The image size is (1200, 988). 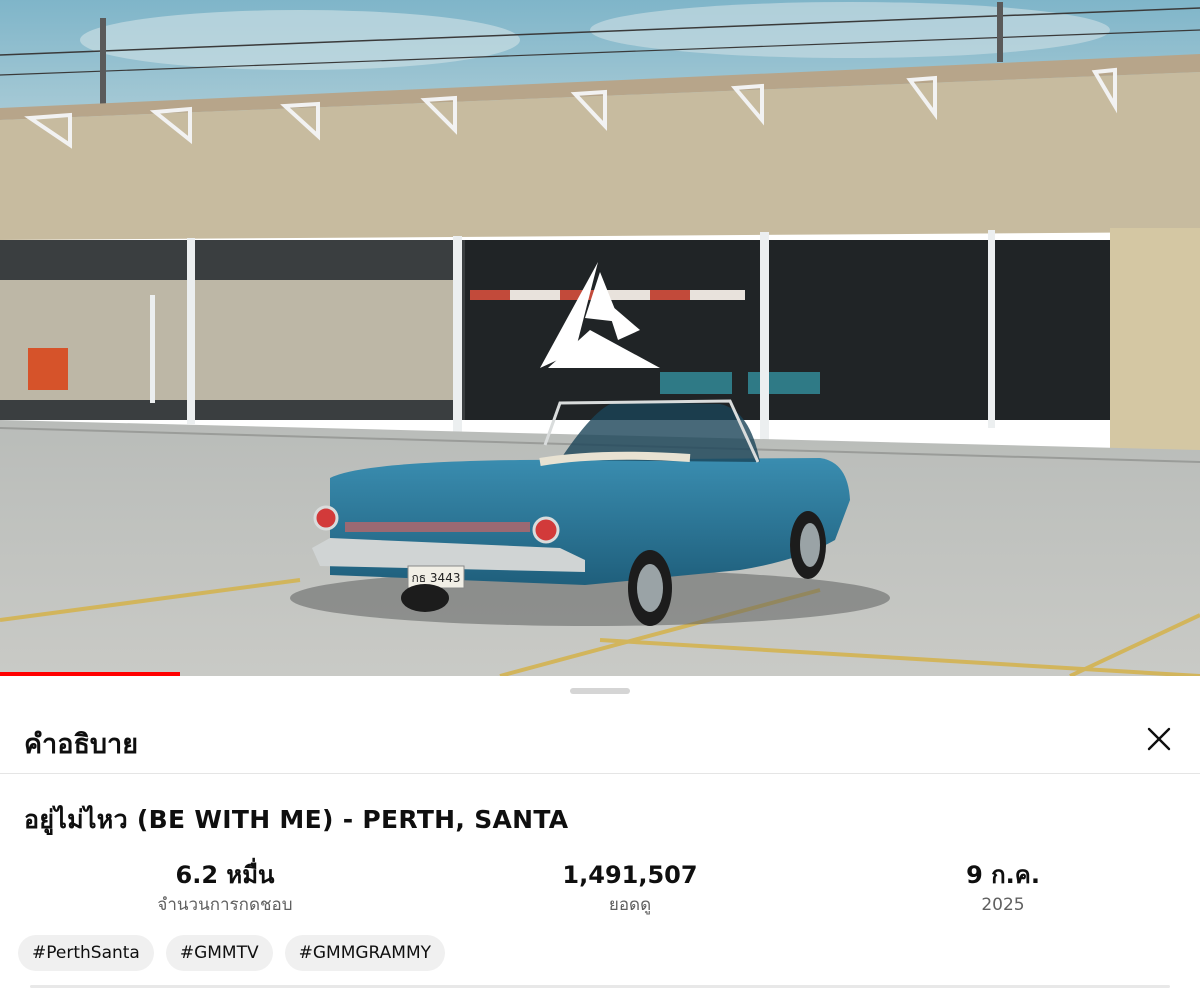 I want to click on header-divider, so click(x=600, y=773).